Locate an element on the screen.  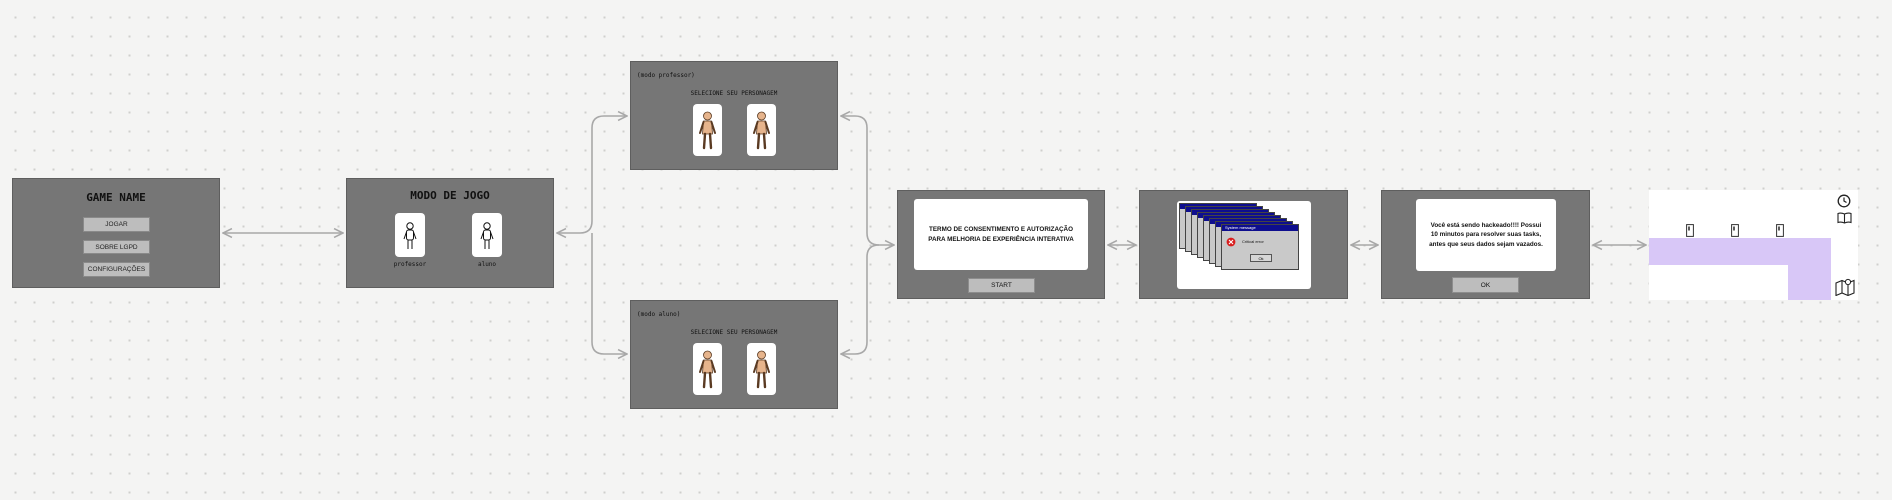
clock-icon is located at coordinates (1844, 201).